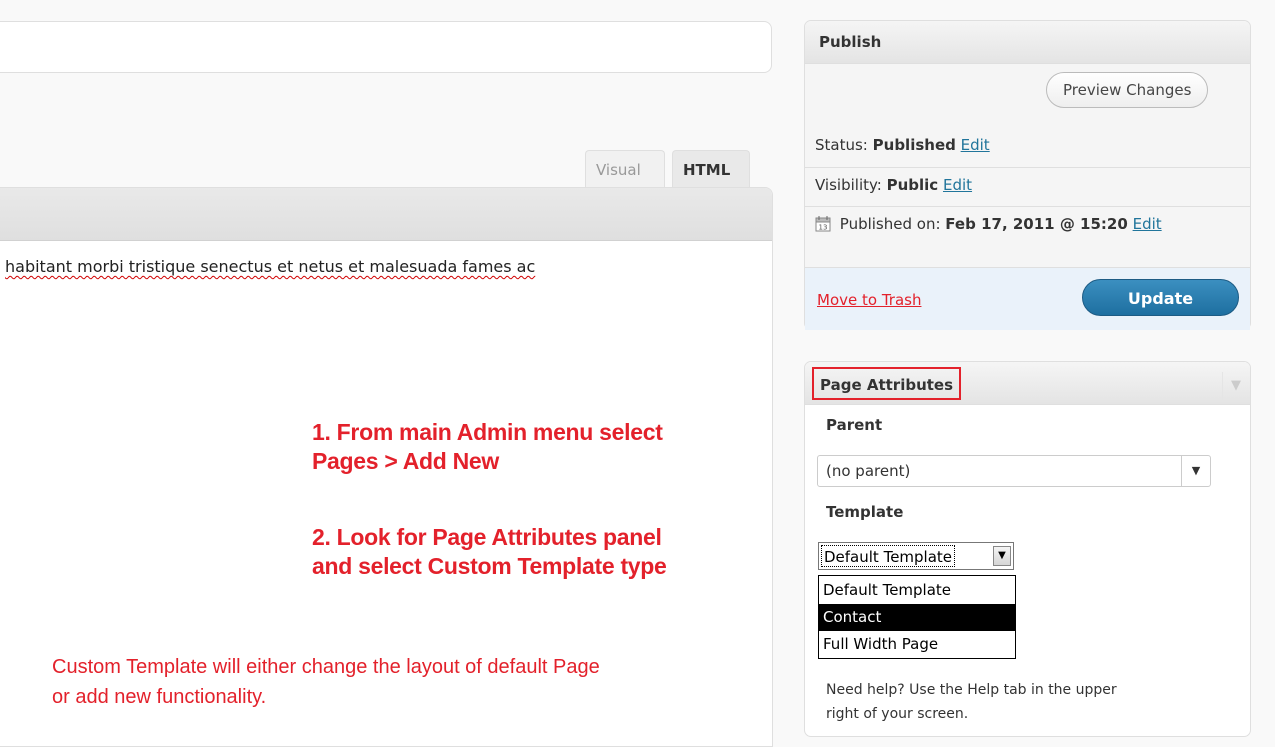  What do you see at coordinates (841, 145) in the screenshot?
I see `status-label: Status:` at bounding box center [841, 145].